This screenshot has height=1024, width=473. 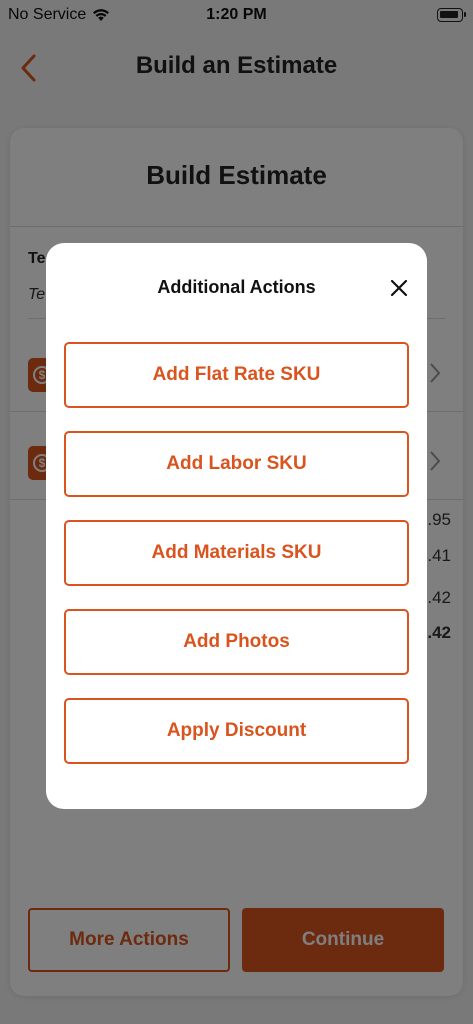 I want to click on add-flat-rate-sku-button: Add Flat Rate SKU, so click(x=236, y=375).